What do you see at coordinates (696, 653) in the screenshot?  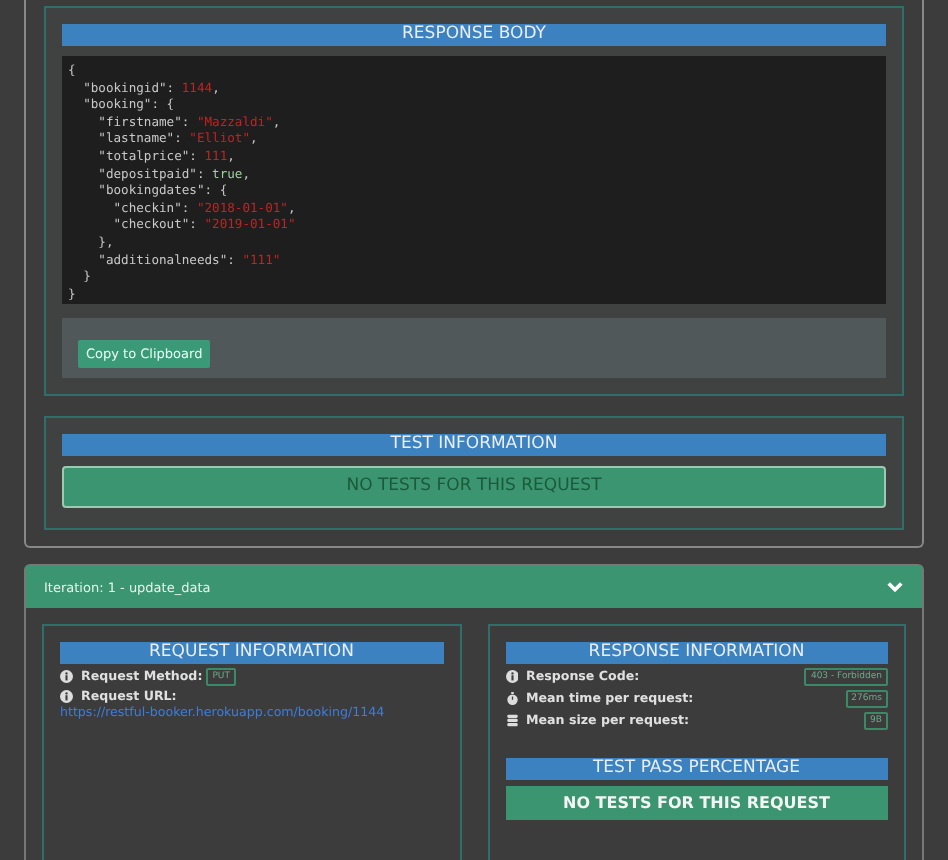 I see `section-header: RESPONSE INFORMATION` at bounding box center [696, 653].